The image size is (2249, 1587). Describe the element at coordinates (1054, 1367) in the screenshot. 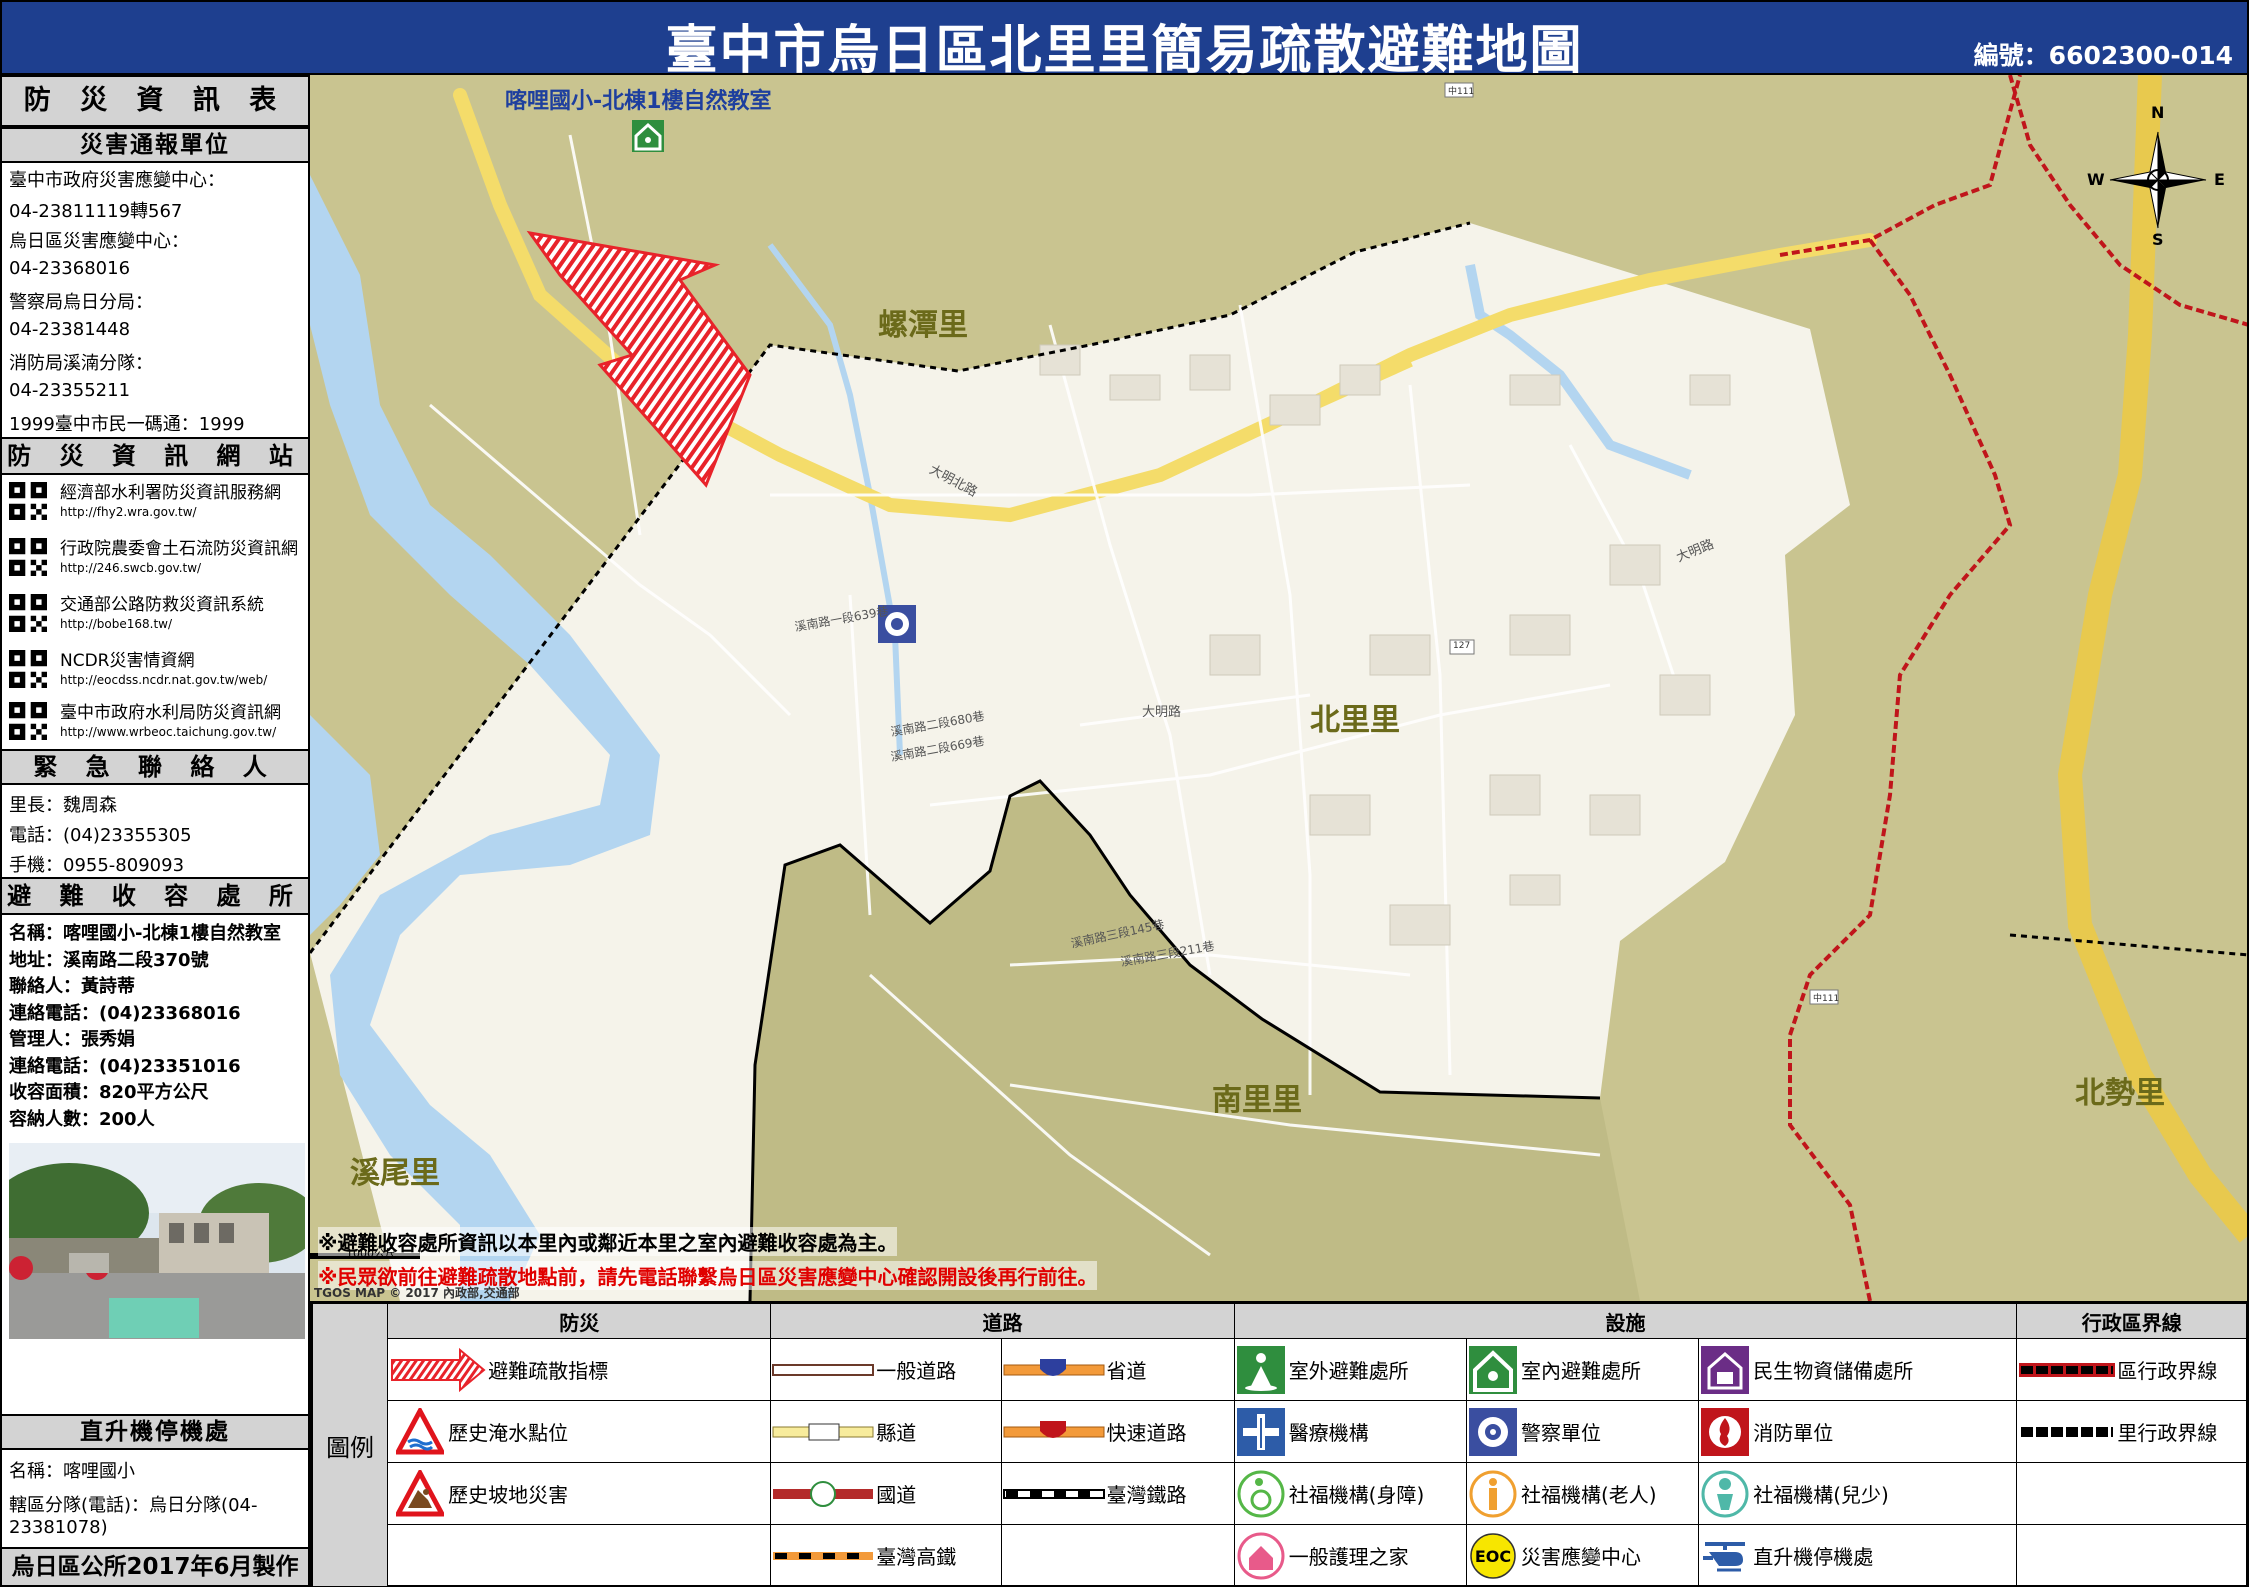

I see `provincial-road-icon` at that location.